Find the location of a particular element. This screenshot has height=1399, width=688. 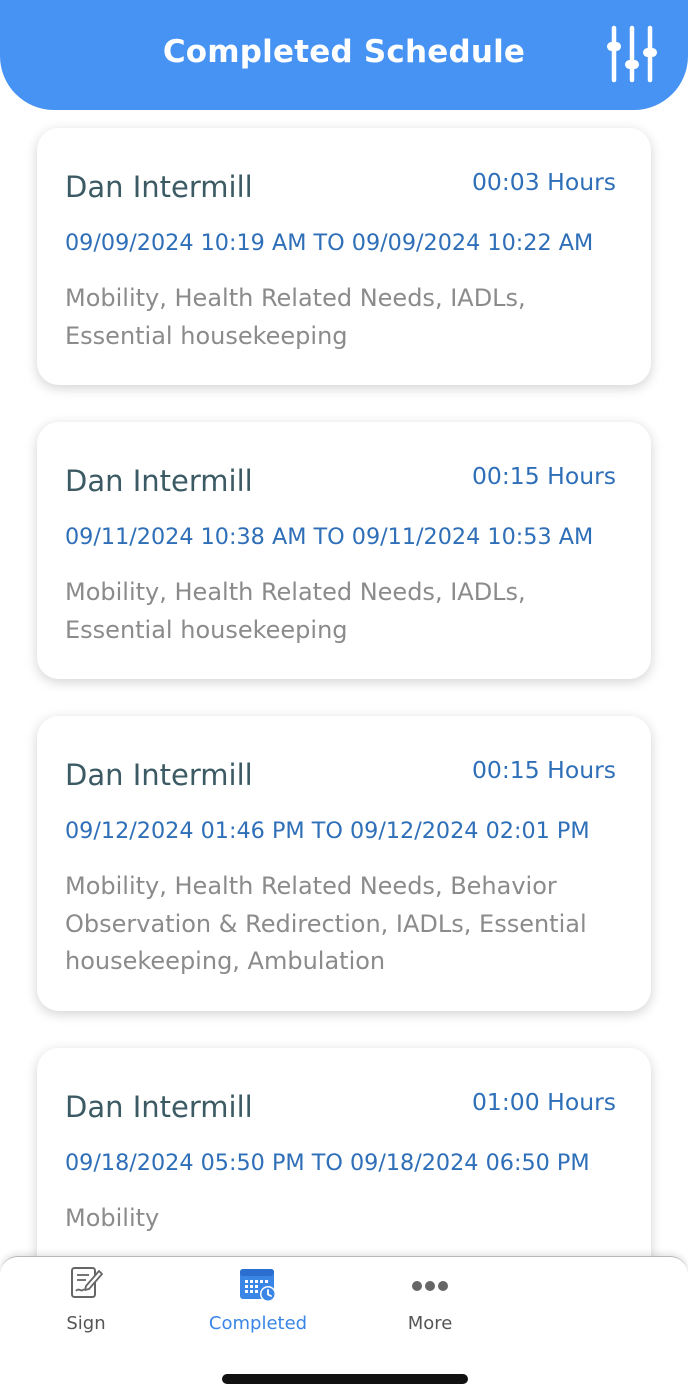

more-dots-icon is located at coordinates (430, 1286).